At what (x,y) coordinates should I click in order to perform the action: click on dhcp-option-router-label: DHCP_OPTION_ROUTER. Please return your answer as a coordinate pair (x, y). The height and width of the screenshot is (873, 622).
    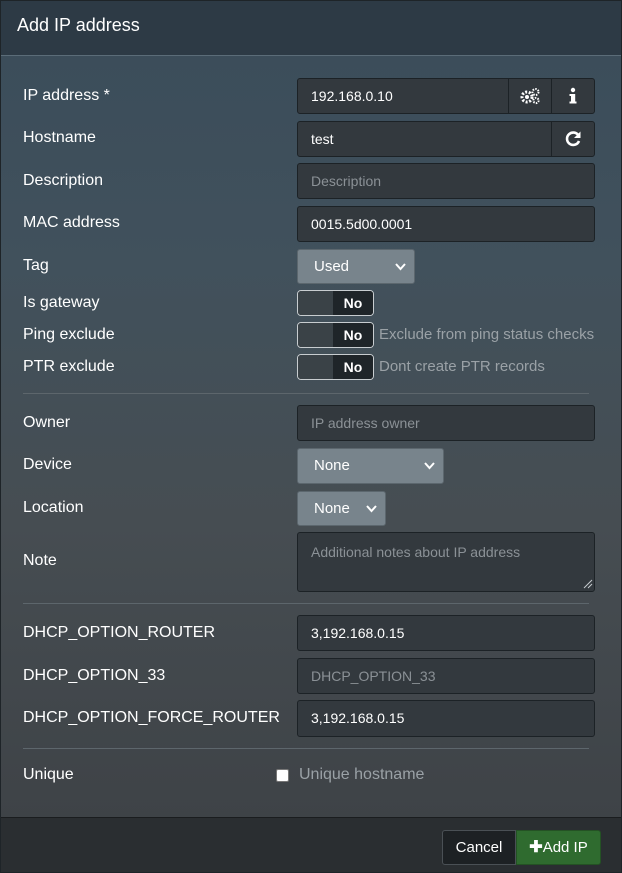
    Looking at the image, I should click on (119, 632).